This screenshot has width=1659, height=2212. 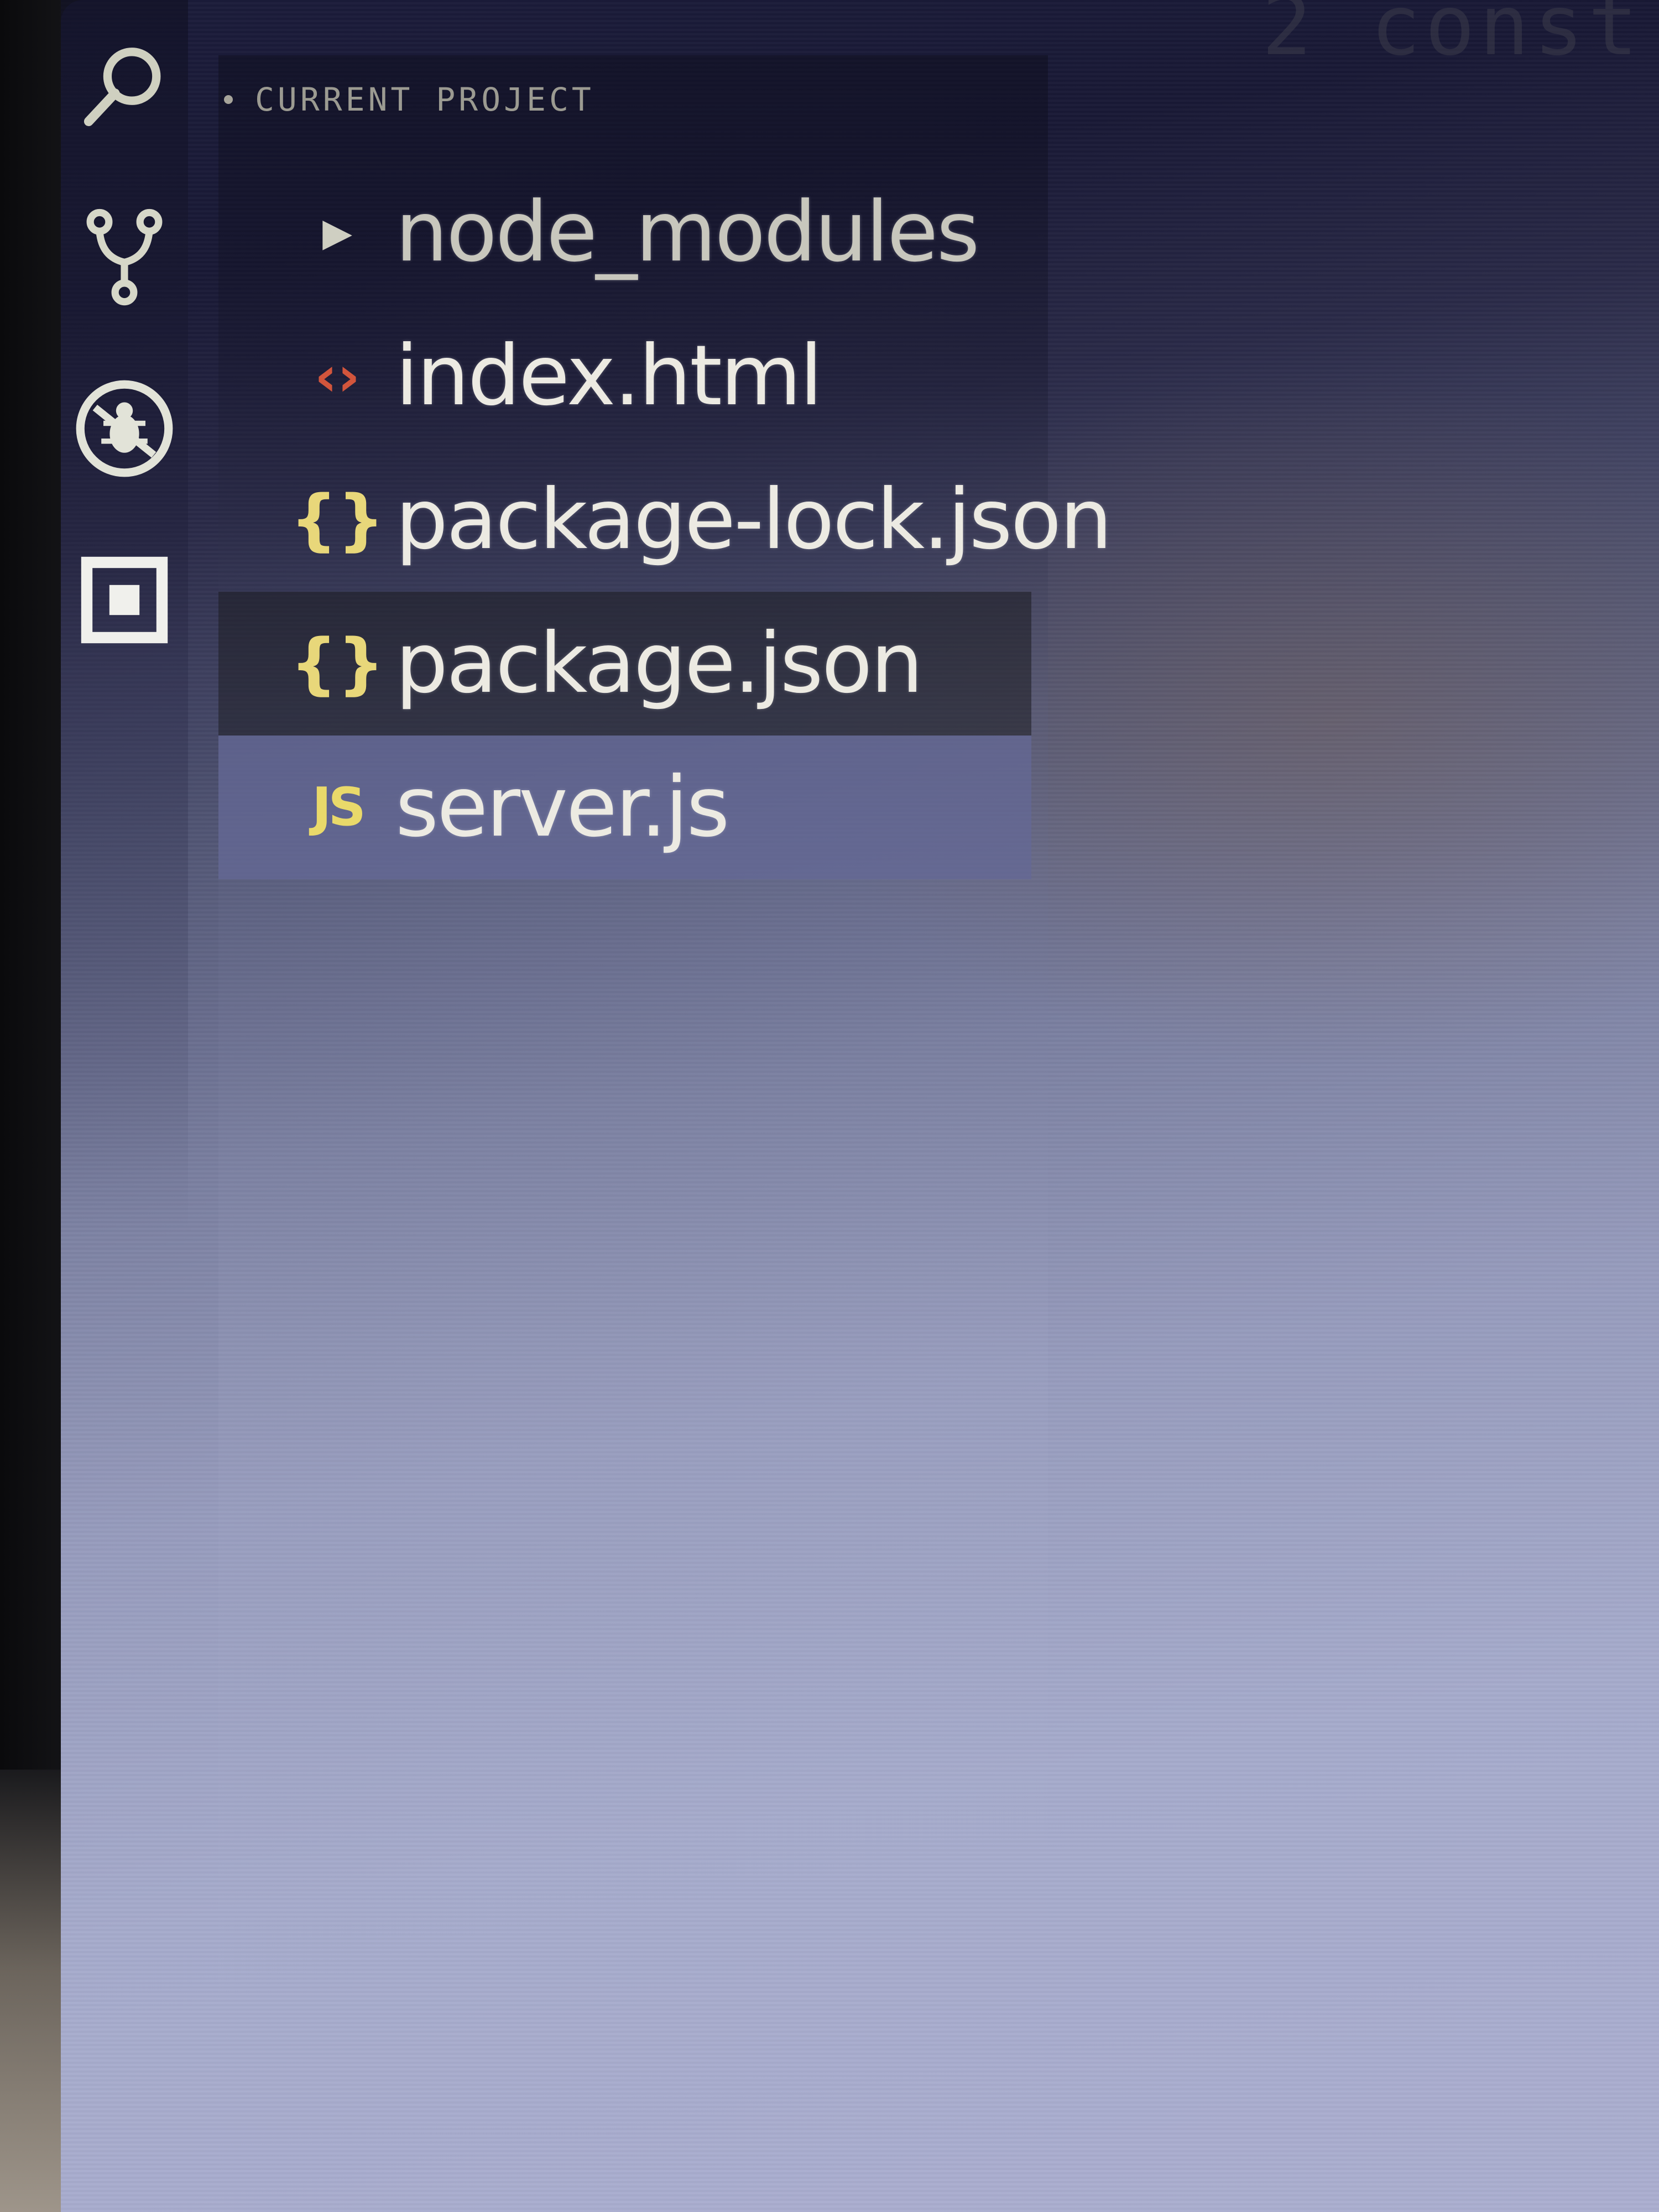 I want to click on section-collapse-dot, so click(x=229, y=100).